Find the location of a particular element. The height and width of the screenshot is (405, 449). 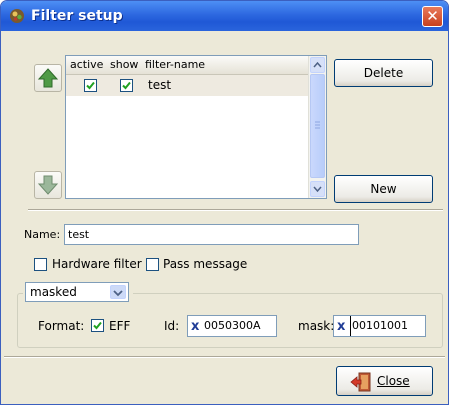

mode-dropdown: masked is located at coordinates (77, 292).